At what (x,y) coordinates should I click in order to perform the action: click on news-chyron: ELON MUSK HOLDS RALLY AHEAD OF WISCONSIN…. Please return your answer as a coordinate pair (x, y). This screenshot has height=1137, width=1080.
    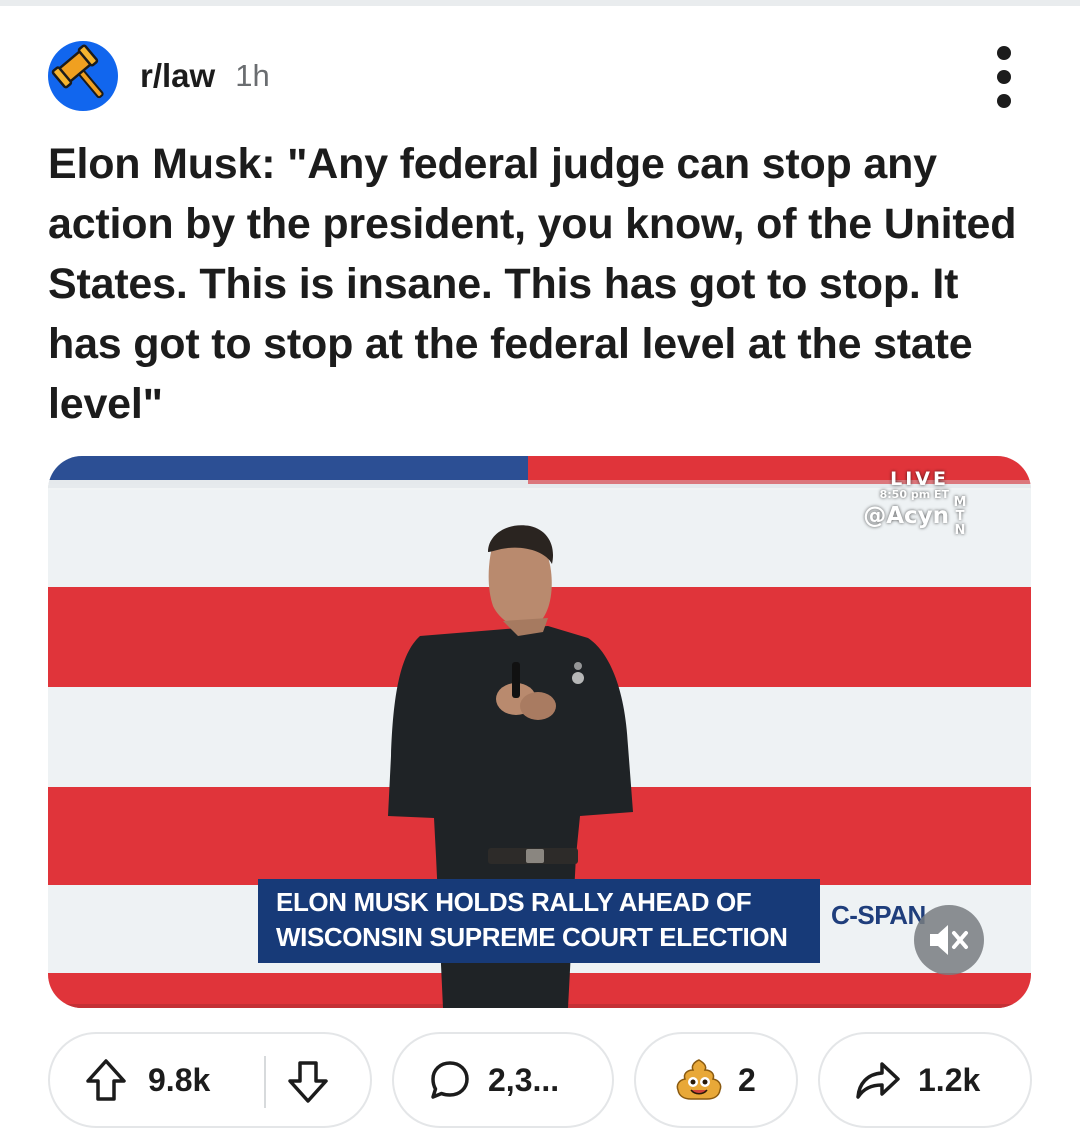
    Looking at the image, I should click on (539, 921).